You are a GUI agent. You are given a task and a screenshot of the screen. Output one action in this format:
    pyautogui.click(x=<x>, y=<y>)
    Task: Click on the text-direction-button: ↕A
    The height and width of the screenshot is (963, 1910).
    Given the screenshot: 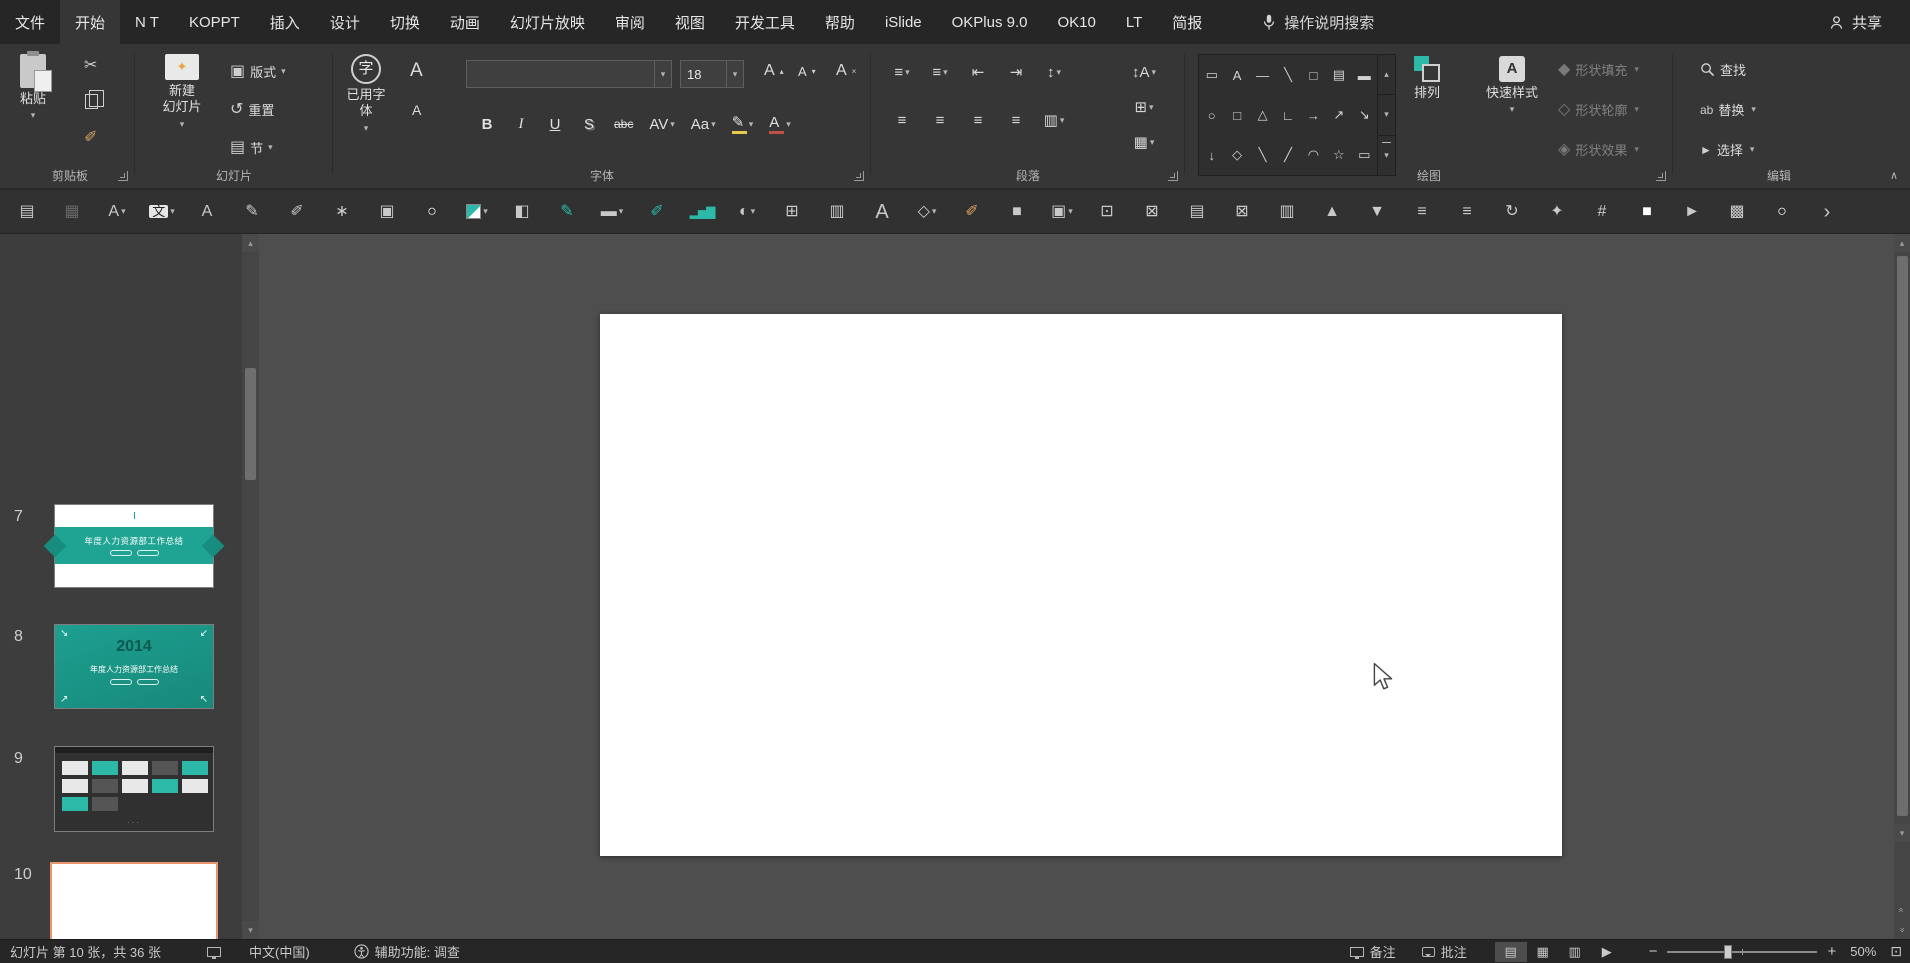 What is the action you would take?
    pyautogui.click(x=1144, y=72)
    